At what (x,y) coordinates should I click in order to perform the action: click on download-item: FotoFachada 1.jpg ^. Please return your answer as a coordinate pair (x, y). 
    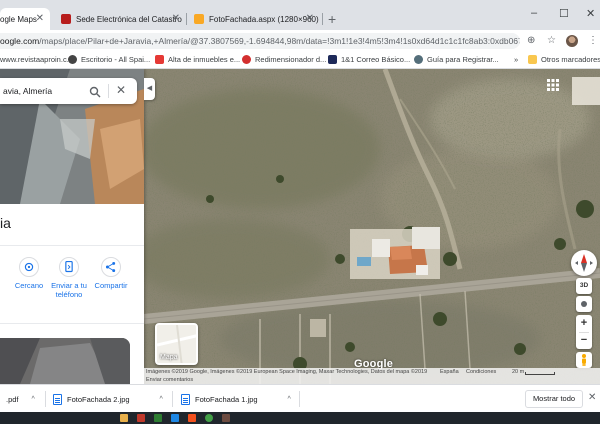
    Looking at the image, I should click on (236, 399).